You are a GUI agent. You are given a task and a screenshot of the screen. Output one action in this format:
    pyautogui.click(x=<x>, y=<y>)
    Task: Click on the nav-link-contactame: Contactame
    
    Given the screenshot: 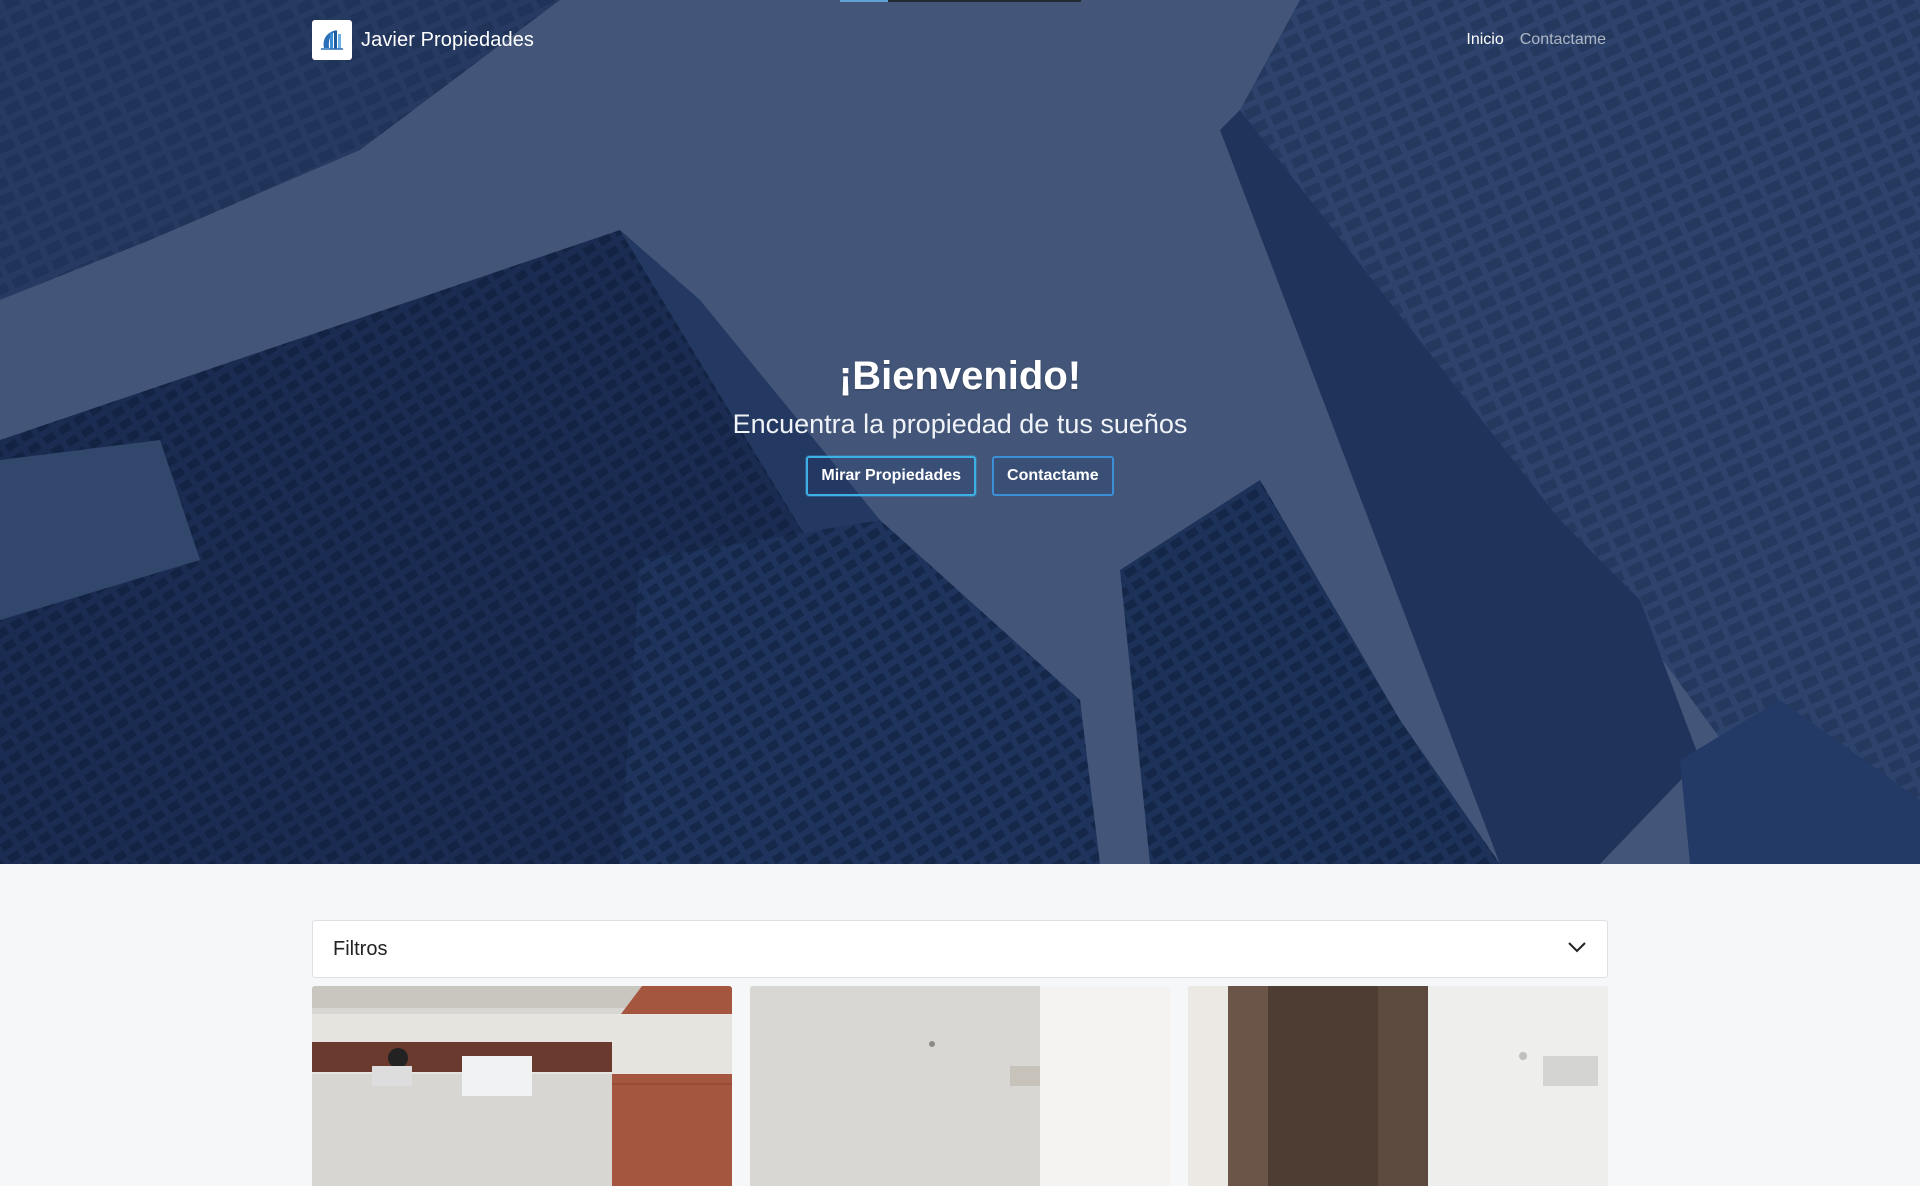 What is the action you would take?
    pyautogui.click(x=1563, y=40)
    